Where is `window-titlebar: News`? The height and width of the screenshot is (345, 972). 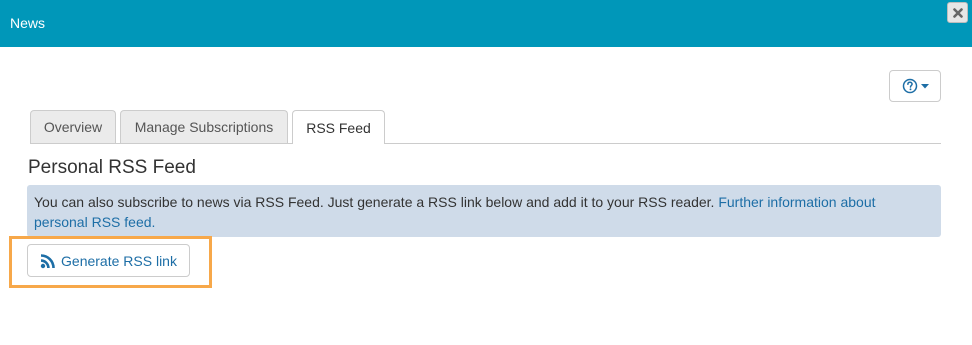
window-titlebar: News is located at coordinates (486, 23).